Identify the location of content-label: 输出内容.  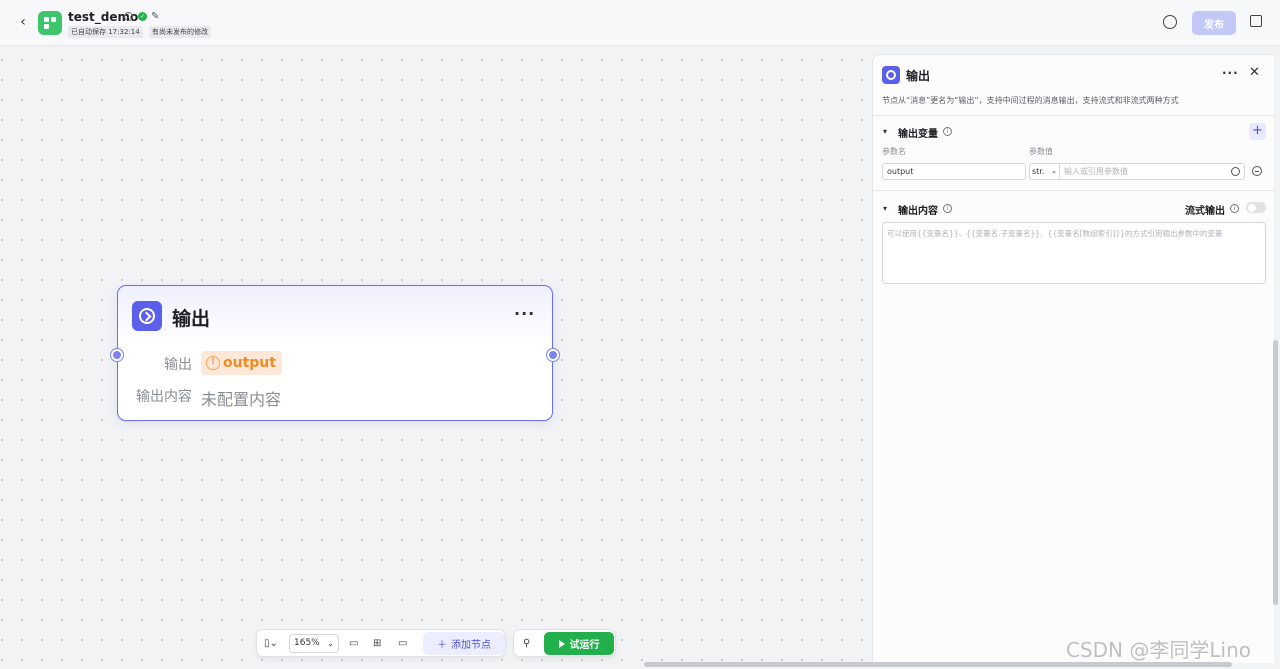
(164, 397).